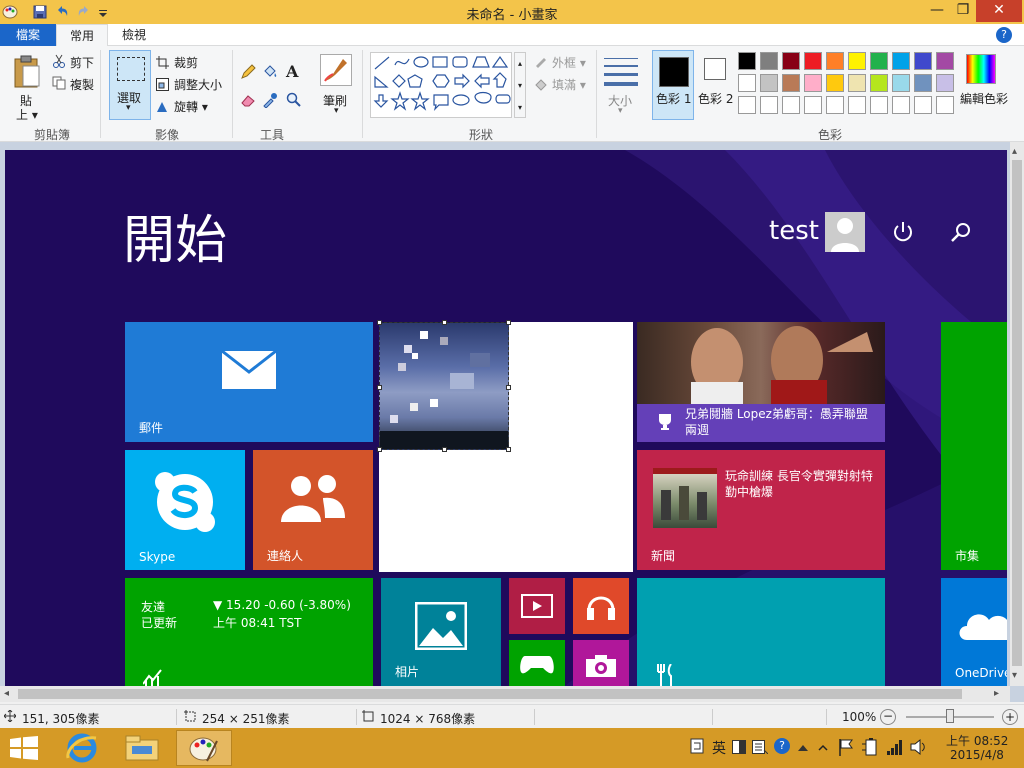  What do you see at coordinates (977, 755) in the screenshot?
I see `clock-date: 2015/4/8` at bounding box center [977, 755].